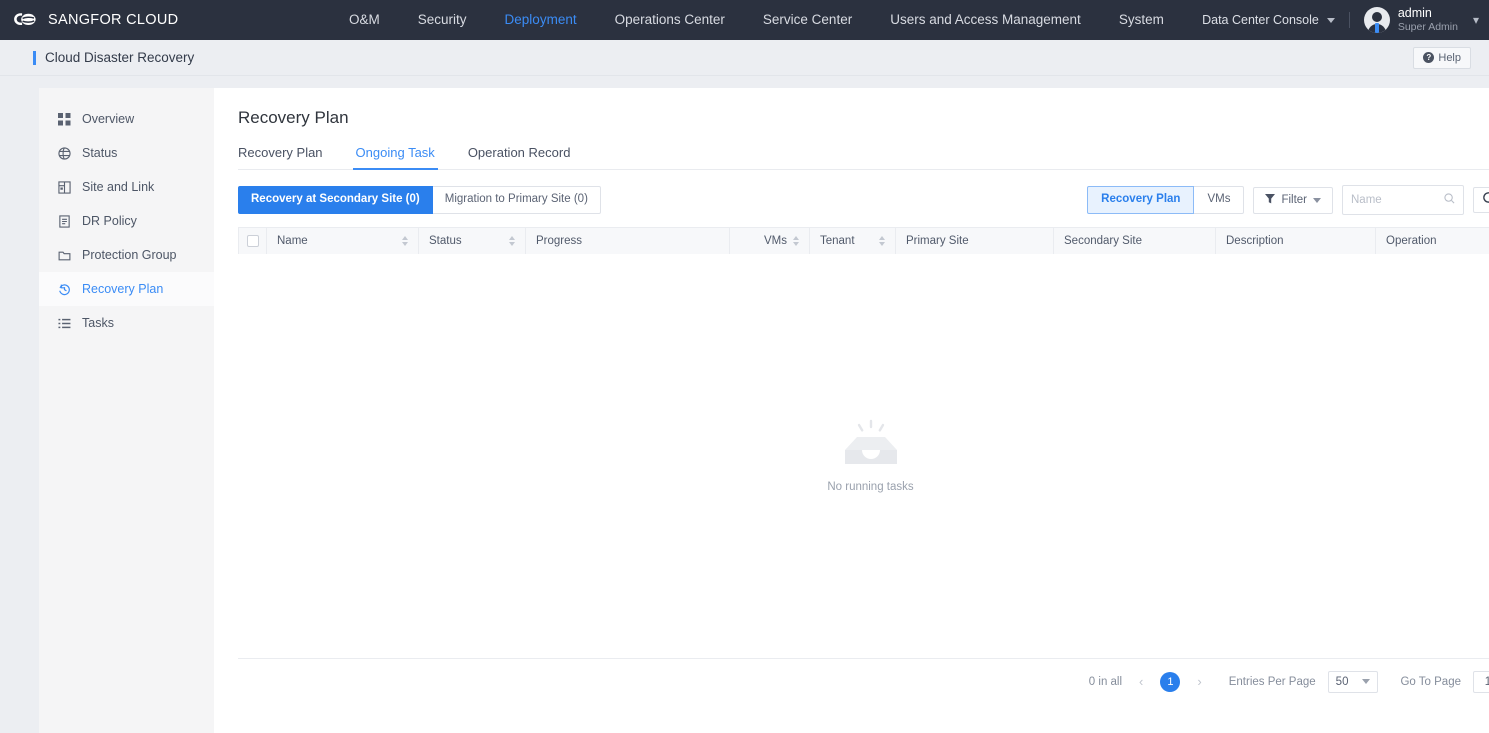 The image size is (1489, 733). I want to click on sidebar-item-protection-group: Protection Group, so click(126, 255).